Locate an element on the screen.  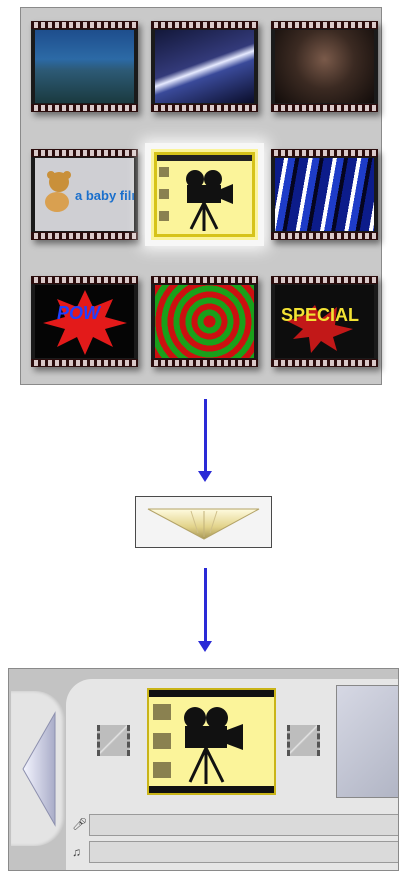
thumb-spiral is located at coordinates (204, 321).